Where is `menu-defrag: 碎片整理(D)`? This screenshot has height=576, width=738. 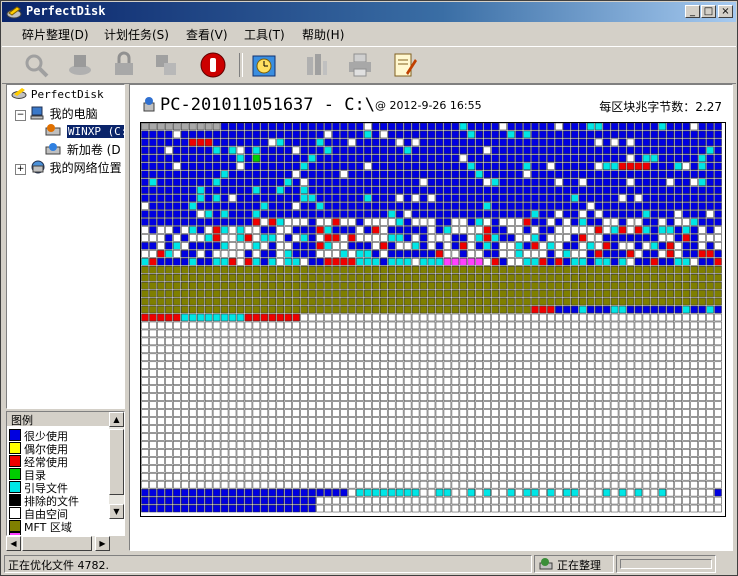
menu-defrag: 碎片整理(D) is located at coordinates (55, 34).